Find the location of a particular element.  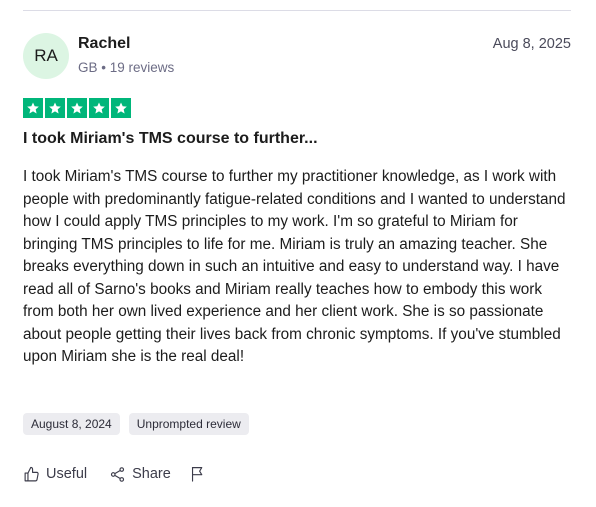

review-date: Aug 8, 2025 is located at coordinates (531, 44).